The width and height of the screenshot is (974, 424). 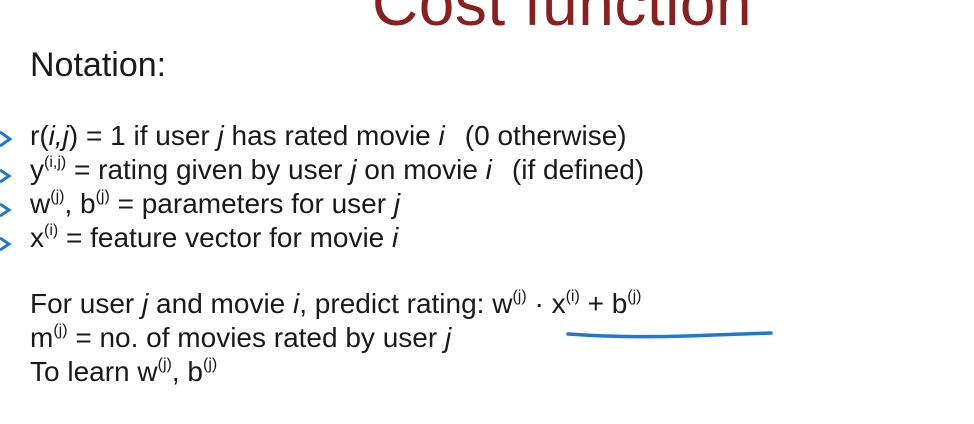 I want to click on notation-w-b: w(j), b(j) = parameters for user j, so click(x=215, y=203).